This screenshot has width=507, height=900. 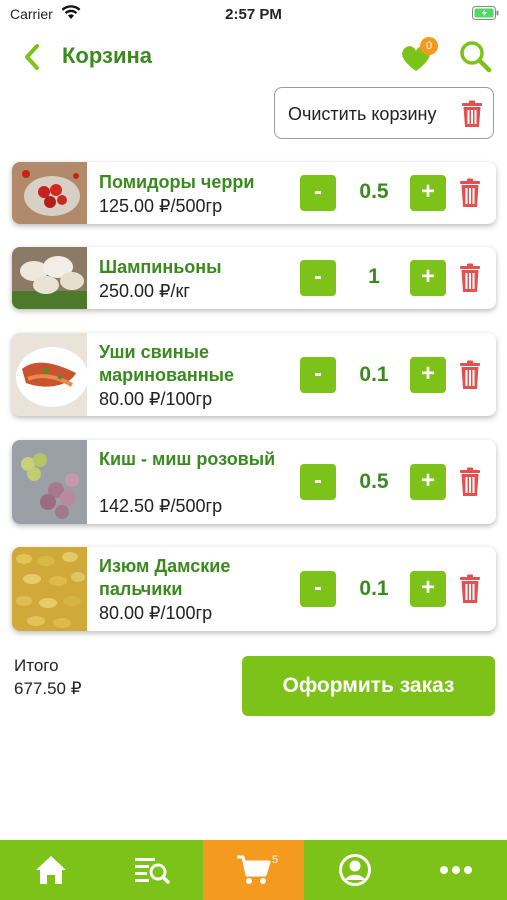 What do you see at coordinates (429, 46) in the screenshot?
I see `favorites-count-badge: 0` at bounding box center [429, 46].